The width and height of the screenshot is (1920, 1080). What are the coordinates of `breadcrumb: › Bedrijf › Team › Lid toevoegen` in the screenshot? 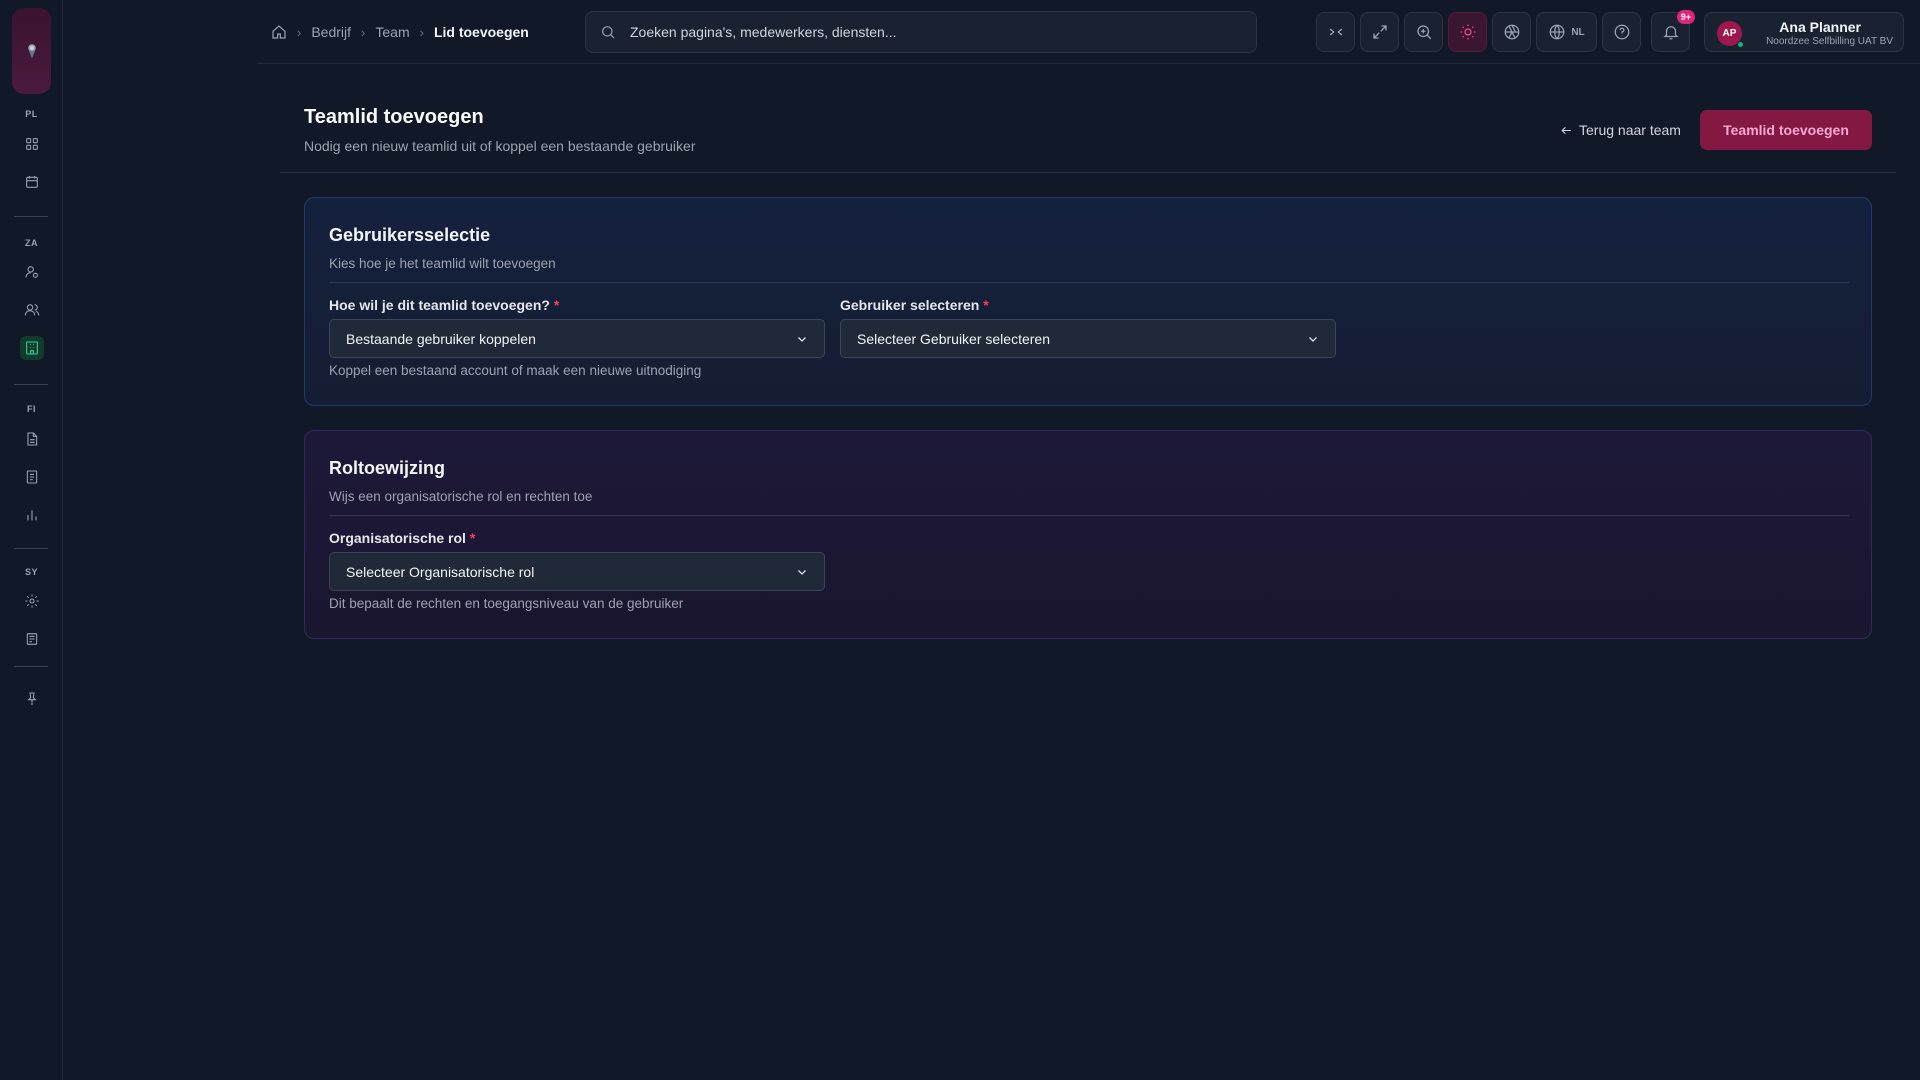 It's located at (400, 32).